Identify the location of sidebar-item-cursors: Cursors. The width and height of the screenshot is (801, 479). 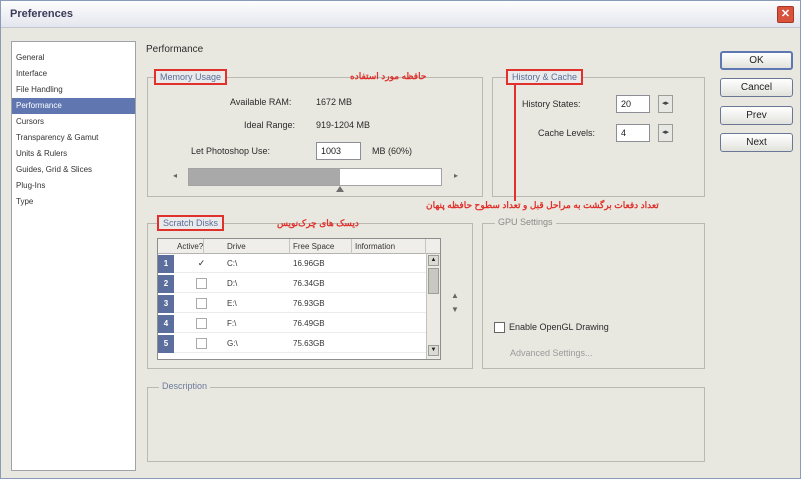
(73, 122).